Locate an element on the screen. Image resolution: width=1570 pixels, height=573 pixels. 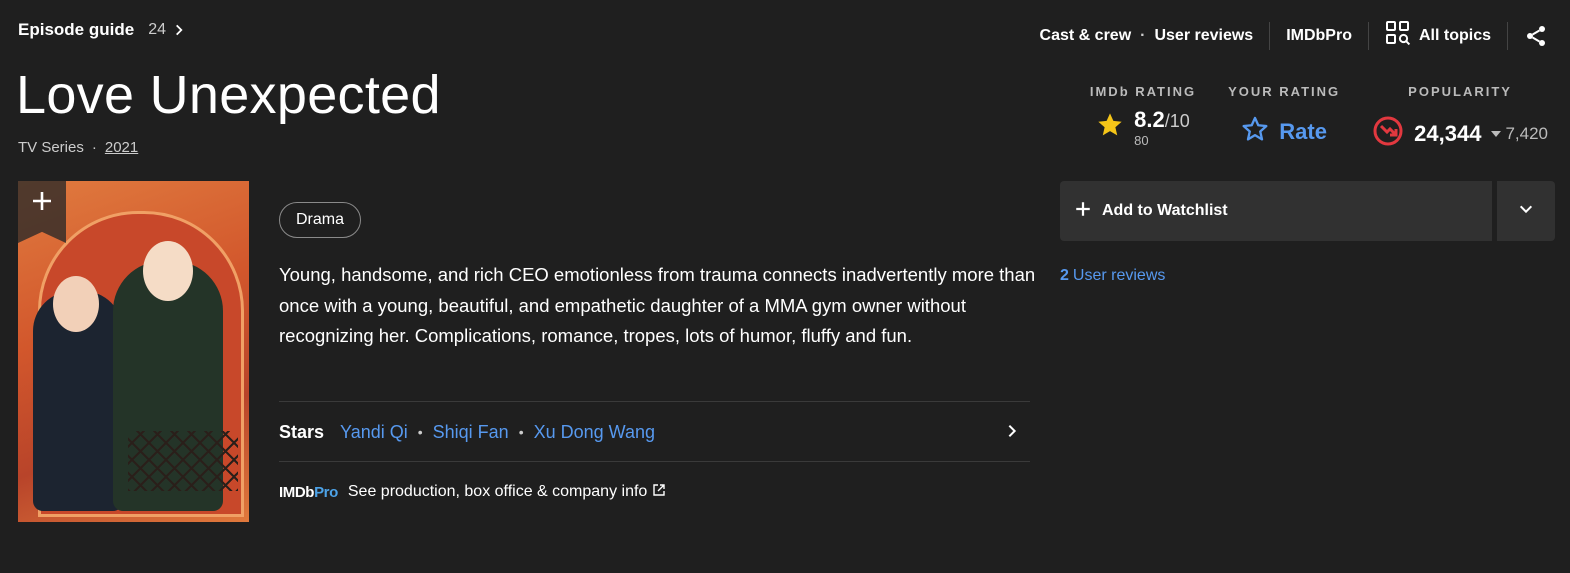
title-meta: TV Series · 2021 is located at coordinates (78, 147).